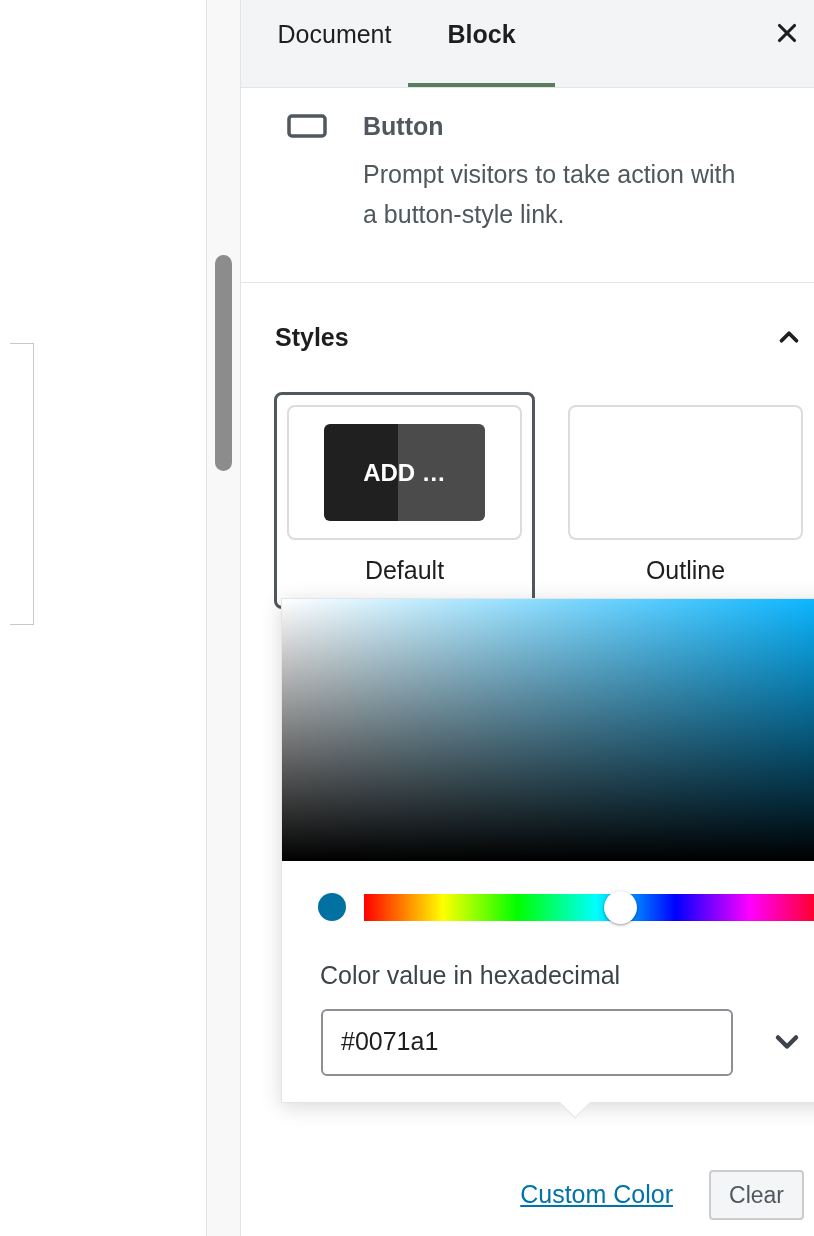  I want to click on color-swatch, so click(332, 907).